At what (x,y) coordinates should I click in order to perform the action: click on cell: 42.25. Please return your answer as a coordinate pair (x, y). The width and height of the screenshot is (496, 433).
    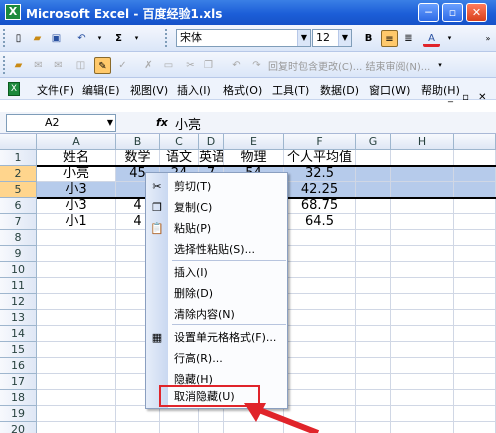
    Looking at the image, I should click on (320, 190).